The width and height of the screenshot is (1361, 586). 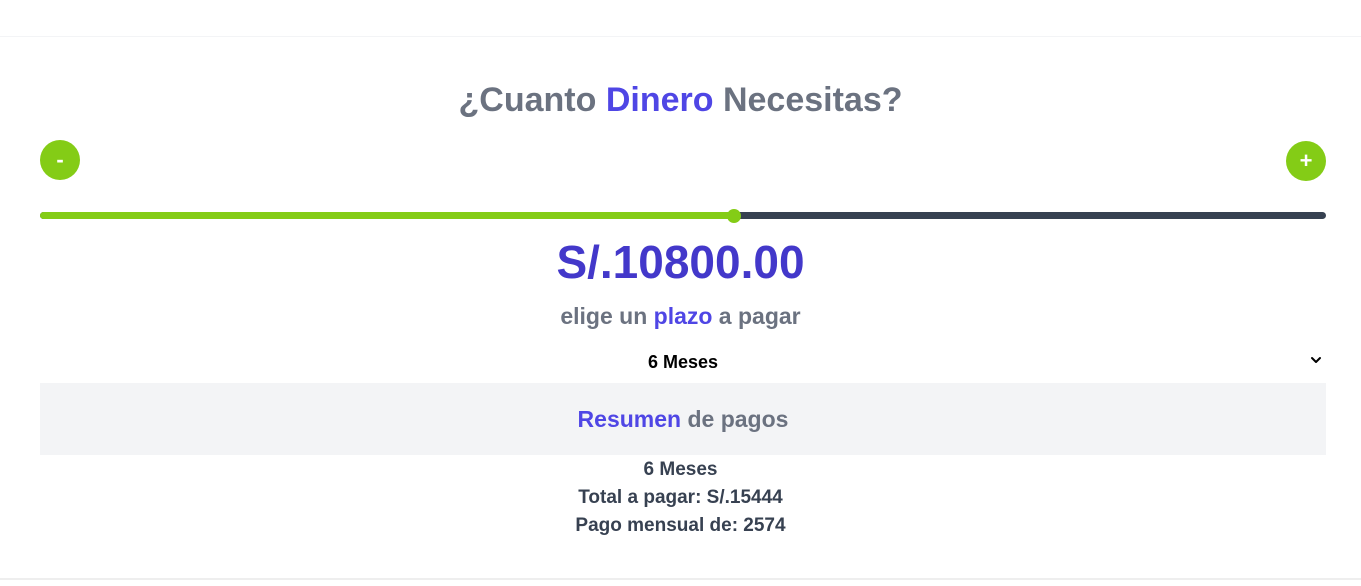 What do you see at coordinates (680, 469) in the screenshot?
I see `summary-months: 6 Meses` at bounding box center [680, 469].